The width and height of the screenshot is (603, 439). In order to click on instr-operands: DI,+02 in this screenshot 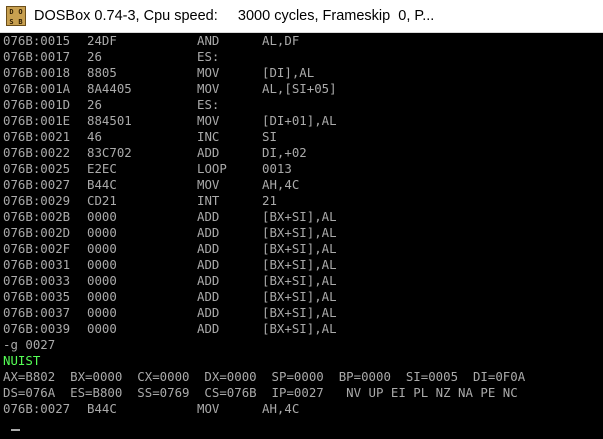, I will do `click(284, 152)`.